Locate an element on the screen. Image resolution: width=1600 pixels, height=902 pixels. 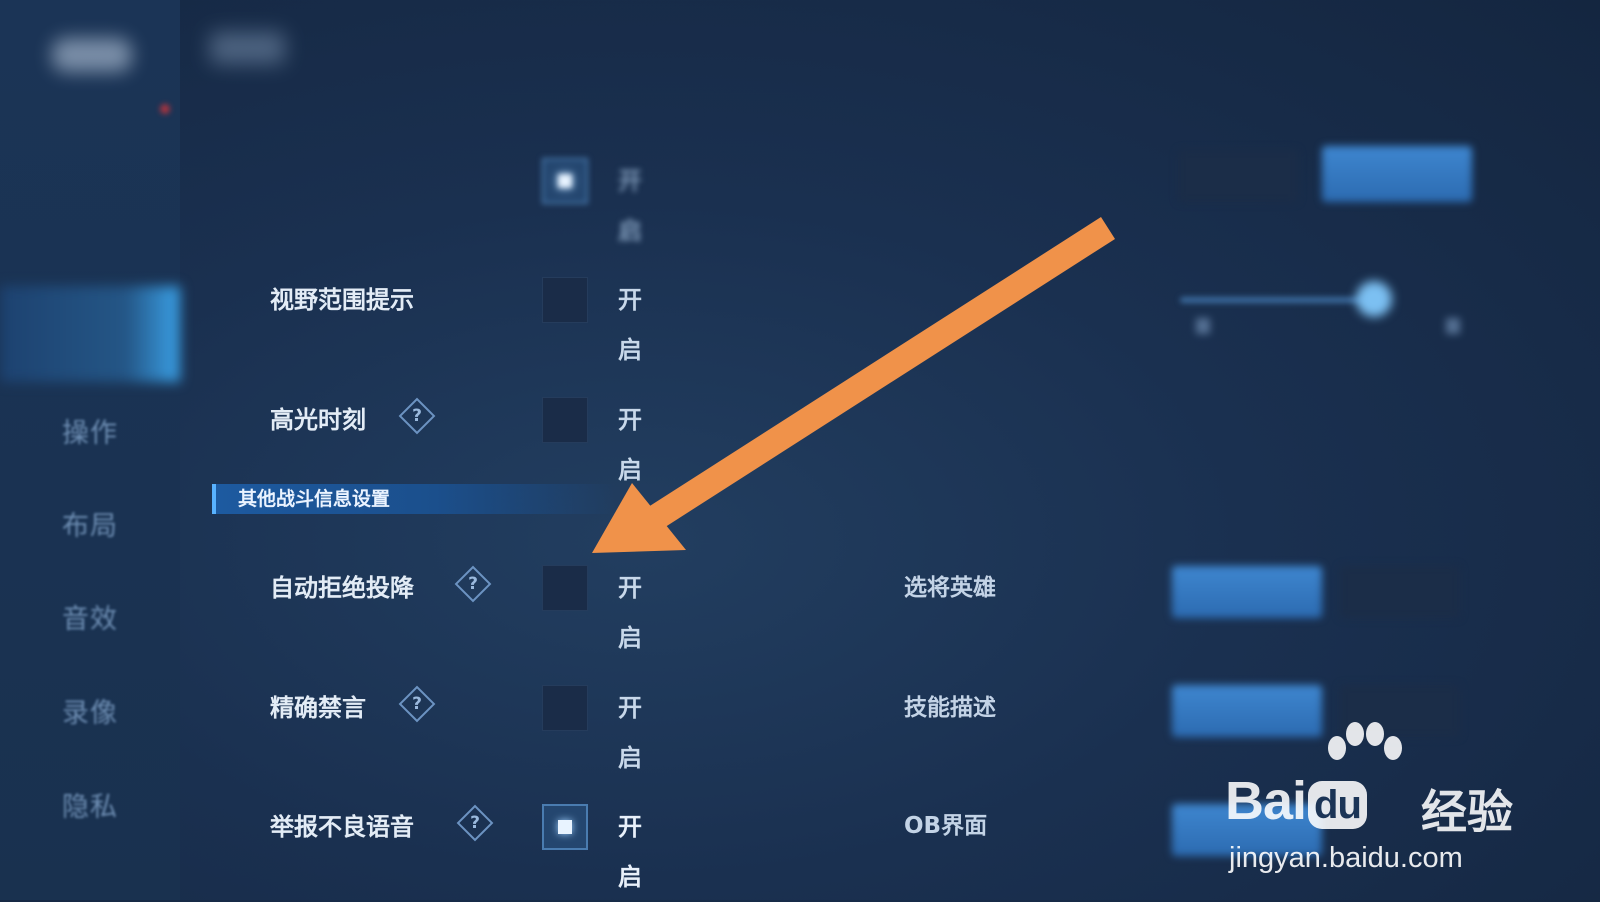
baidu-logo-text: Bai du is located at coordinates (1297, 801).